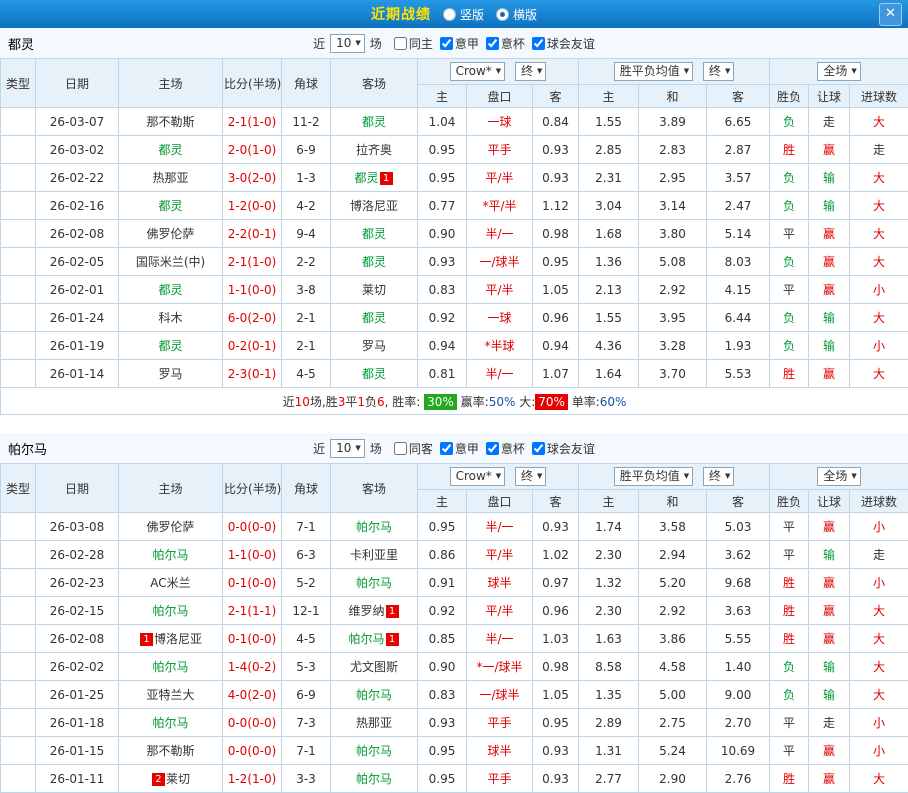 This screenshot has width=908, height=793. What do you see at coordinates (835, 71) in the screenshot?
I see `scope-value: 全场` at bounding box center [835, 71].